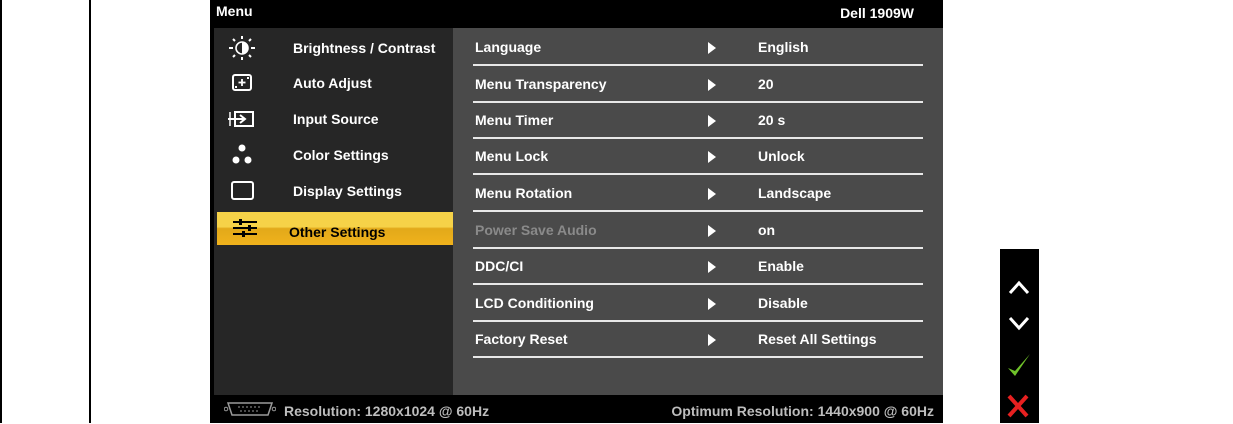  I want to click on other-settings-icon, so click(245, 228).